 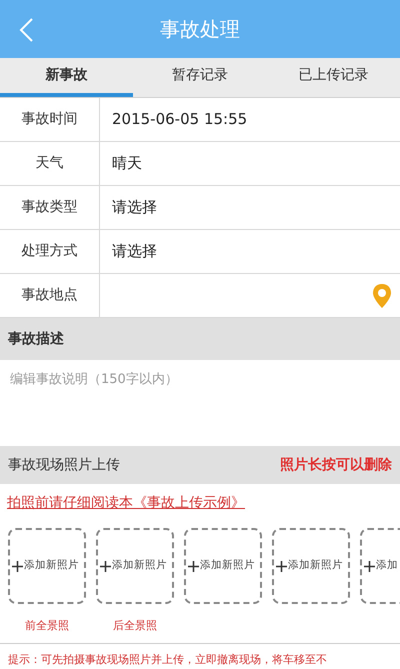 I want to click on field-label: 事故类型, so click(x=50, y=207).